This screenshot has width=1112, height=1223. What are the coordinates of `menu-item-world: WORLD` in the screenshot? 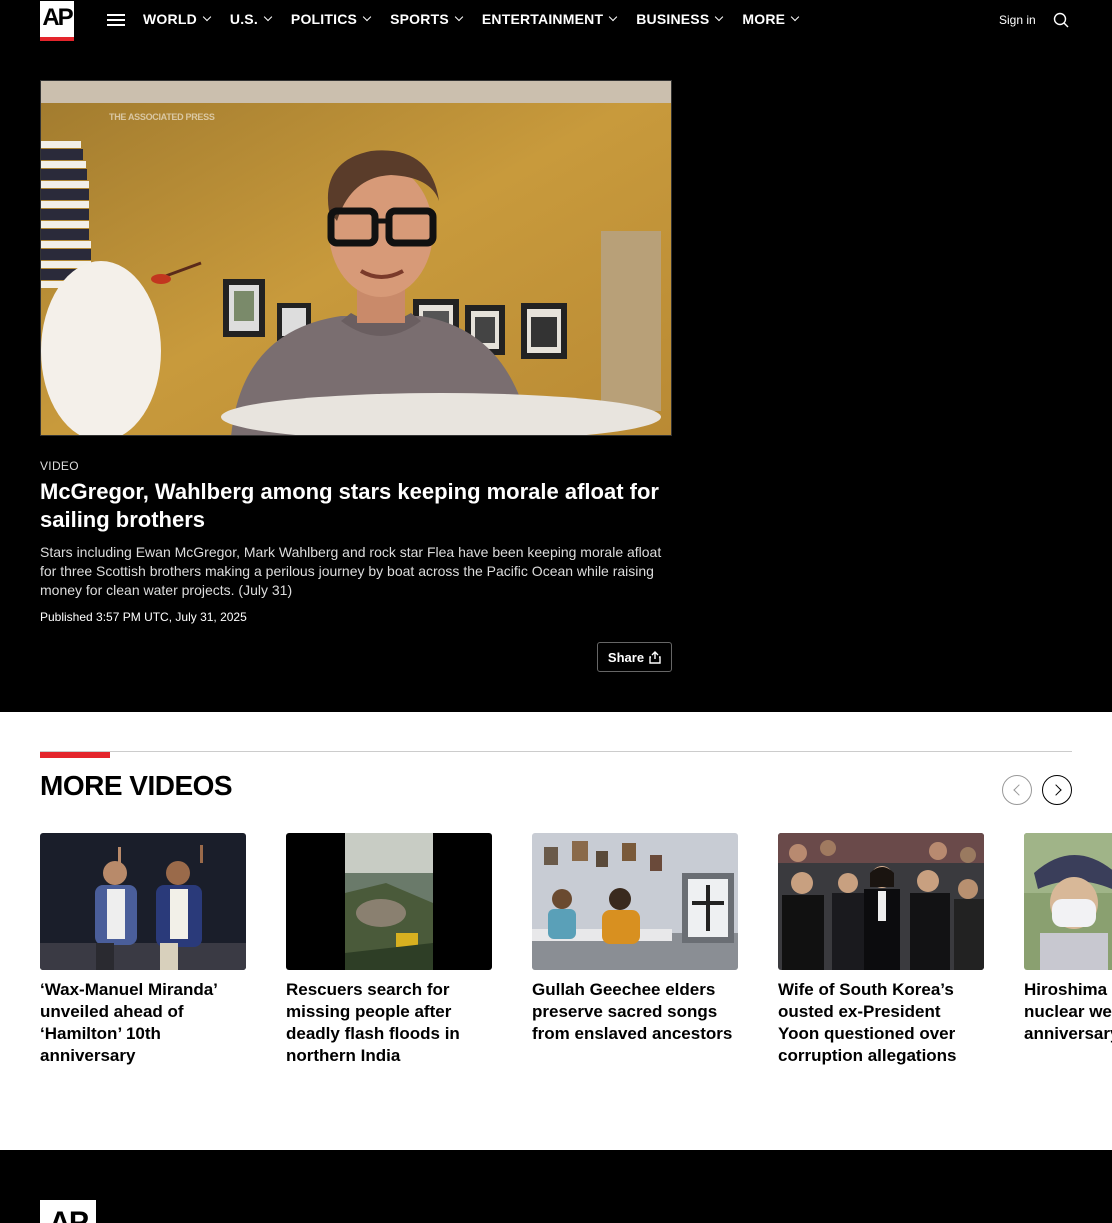 It's located at (177, 19).